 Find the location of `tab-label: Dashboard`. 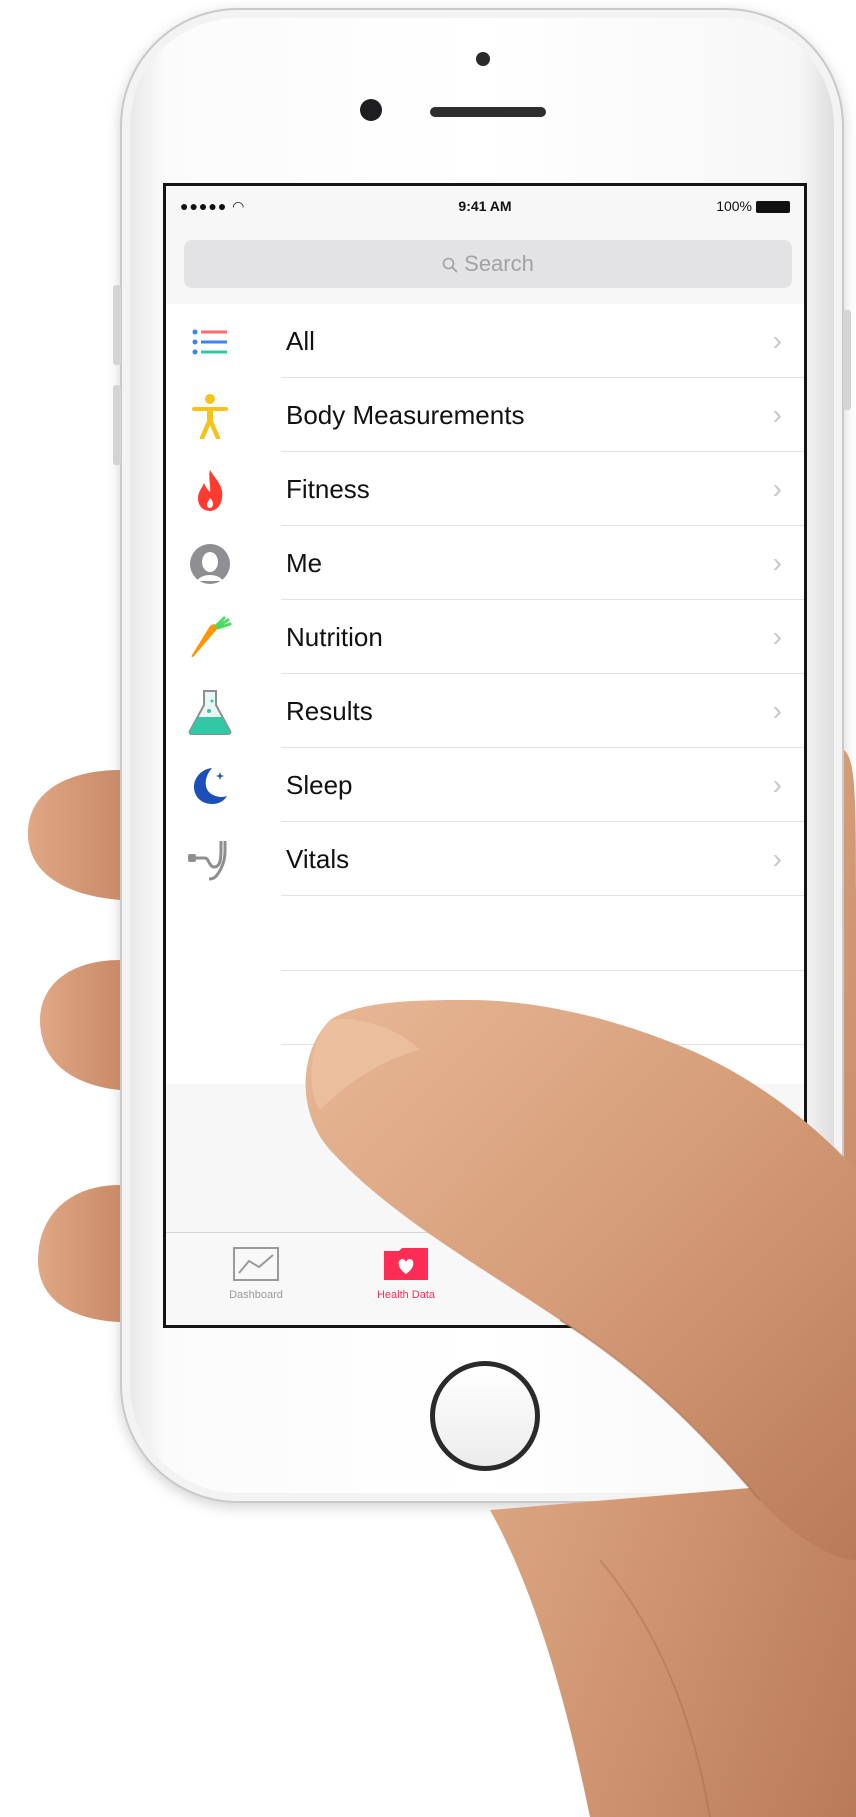

tab-label: Dashboard is located at coordinates (256, 1295).